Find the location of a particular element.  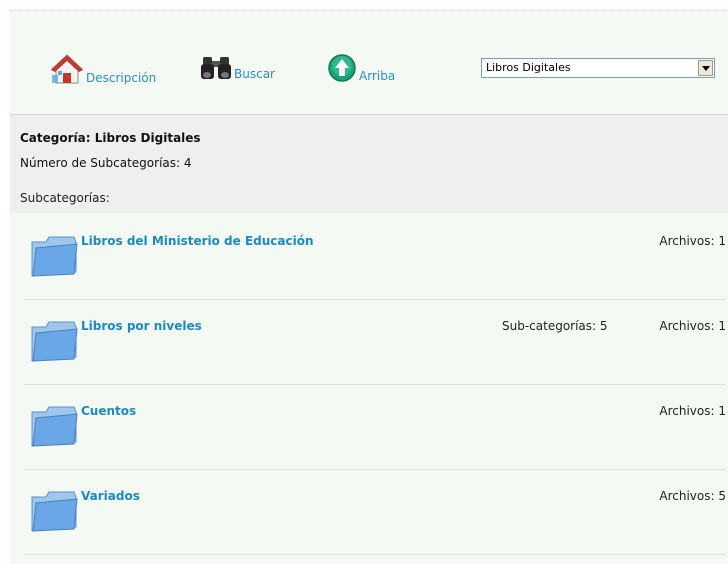

subcategories-header: Subcategorías: is located at coordinates (369, 198).